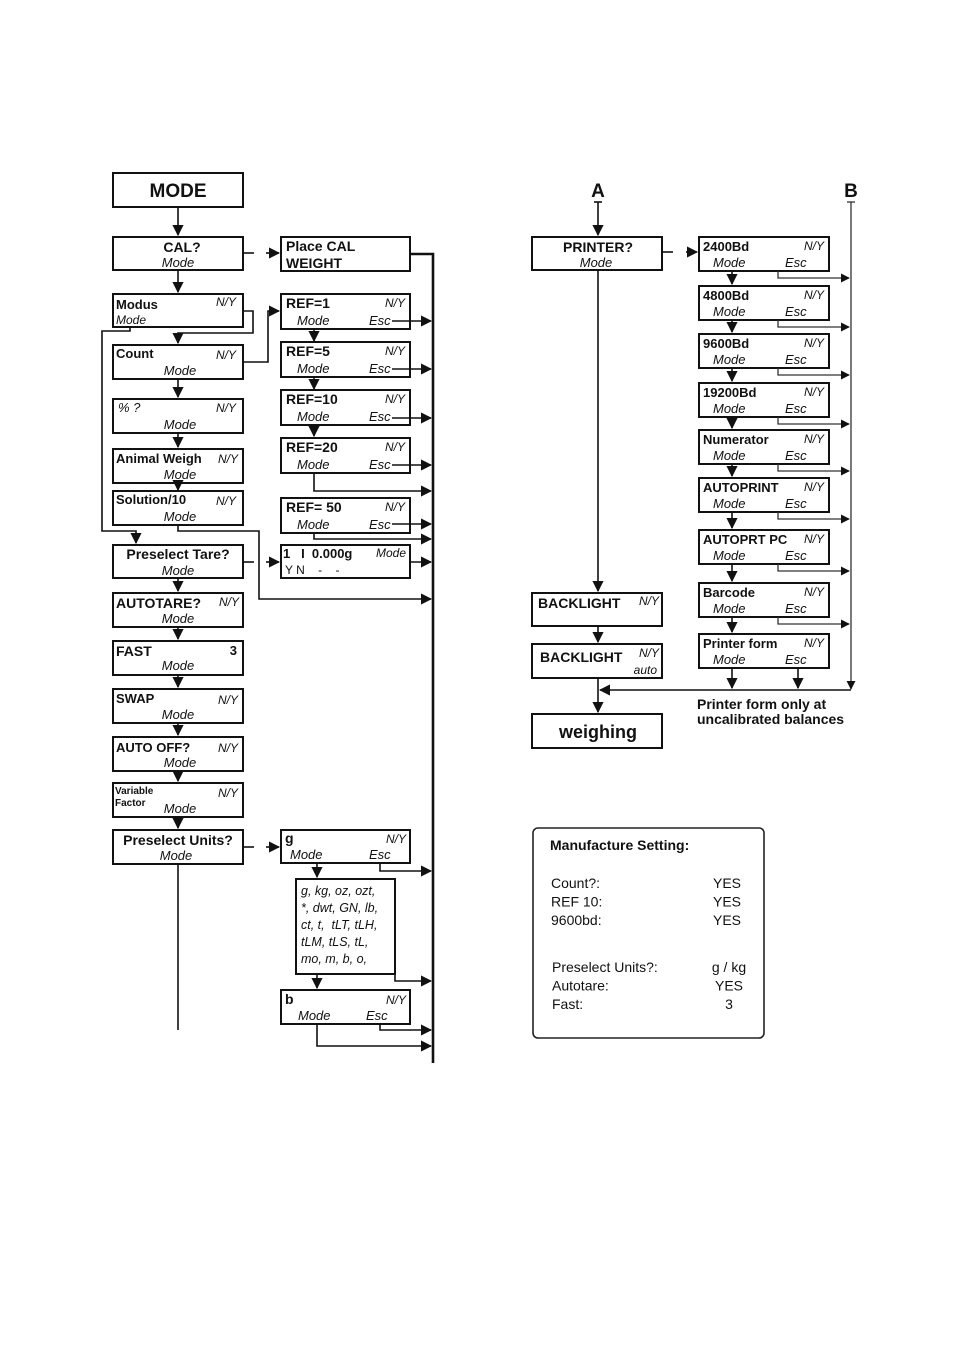 This screenshot has height=1350, width=954. What do you see at coordinates (764, 254) in the screenshot?
I see `printer-option-box: 2400Bd N/Y Mode Esc` at bounding box center [764, 254].